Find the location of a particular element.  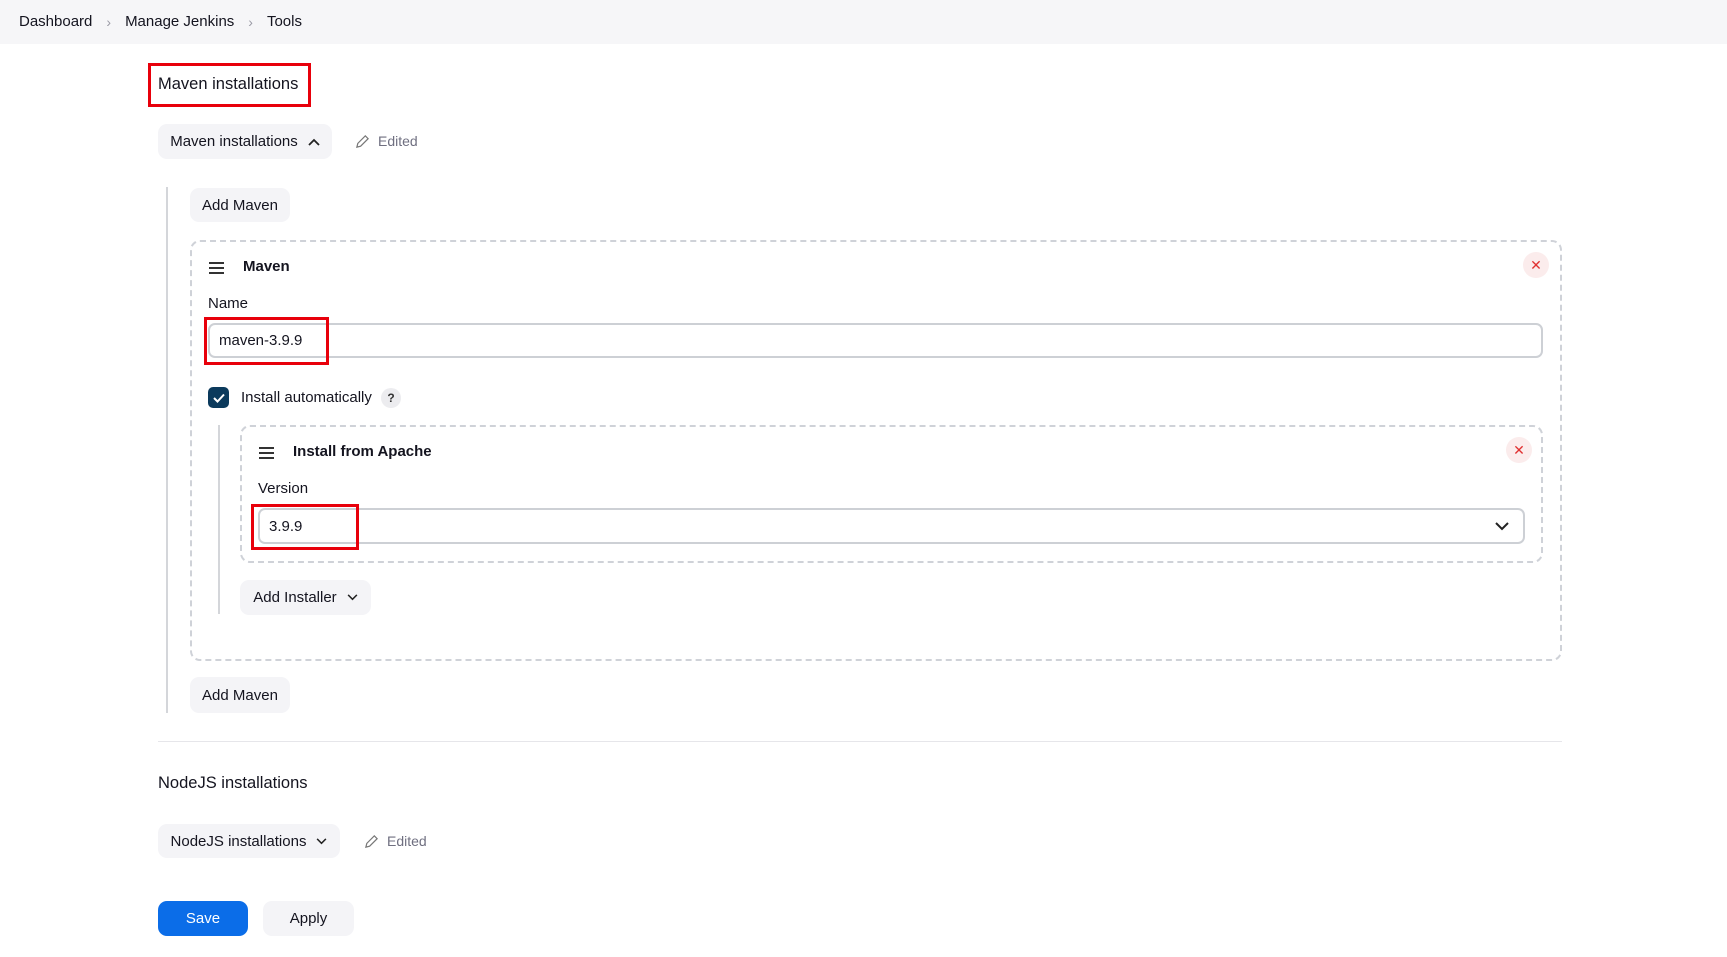

maven-card-title: Maven is located at coordinates (266, 266).